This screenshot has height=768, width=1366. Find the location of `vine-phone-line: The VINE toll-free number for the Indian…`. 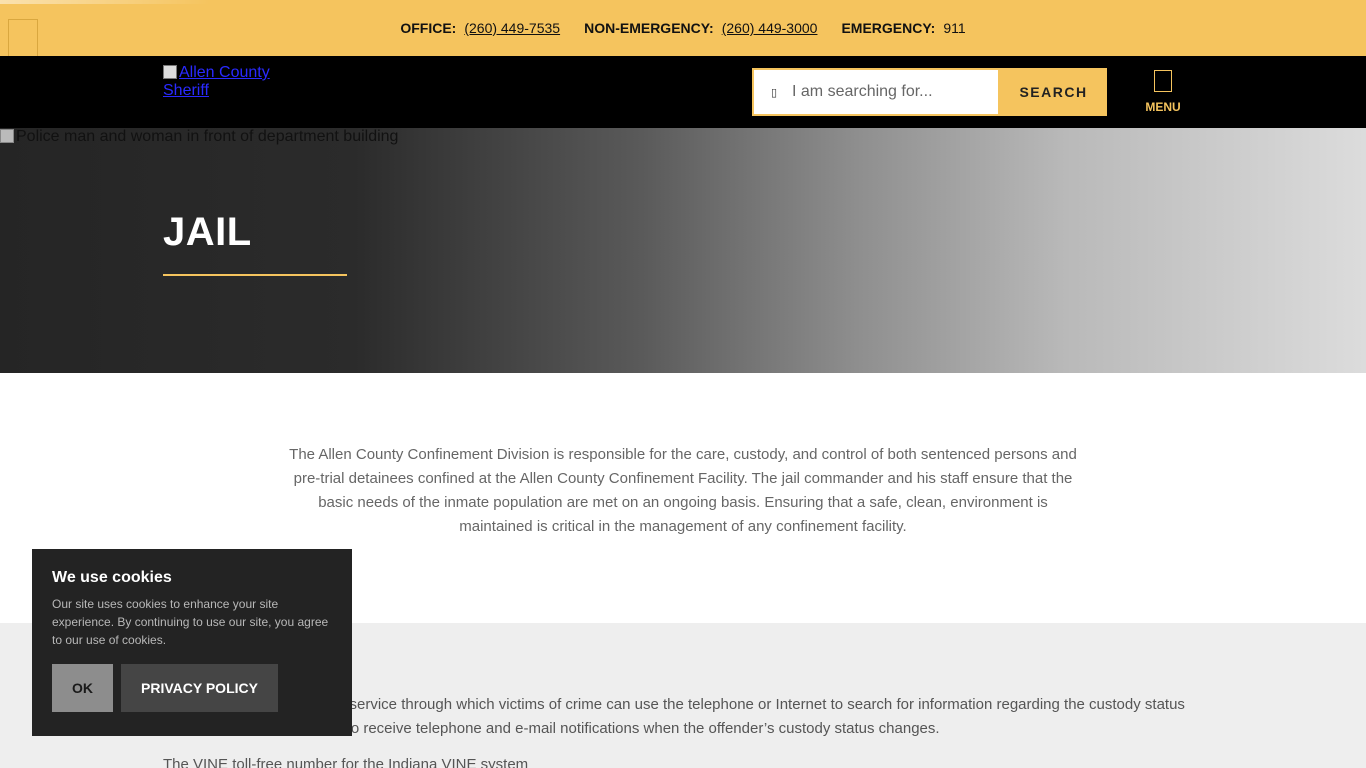

vine-phone-line: The VINE toll-free number for the Indian… is located at coordinates (346, 762).